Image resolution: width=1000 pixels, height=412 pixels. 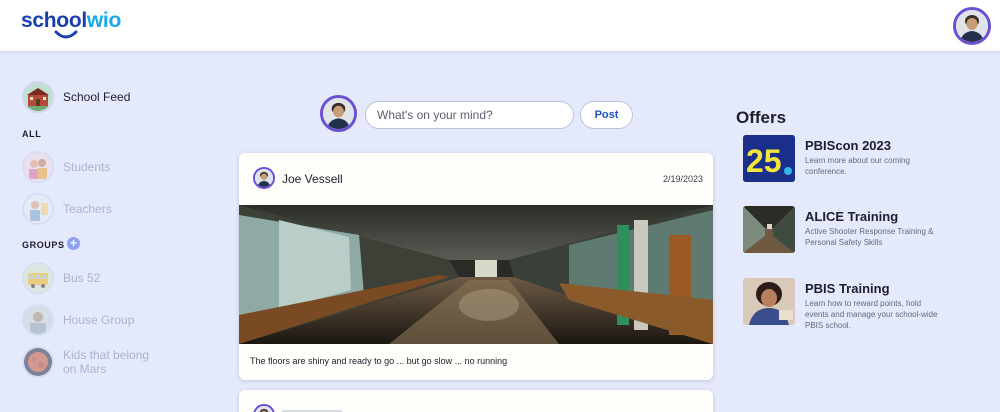 I want to click on teachers-icon, so click(x=38, y=209).